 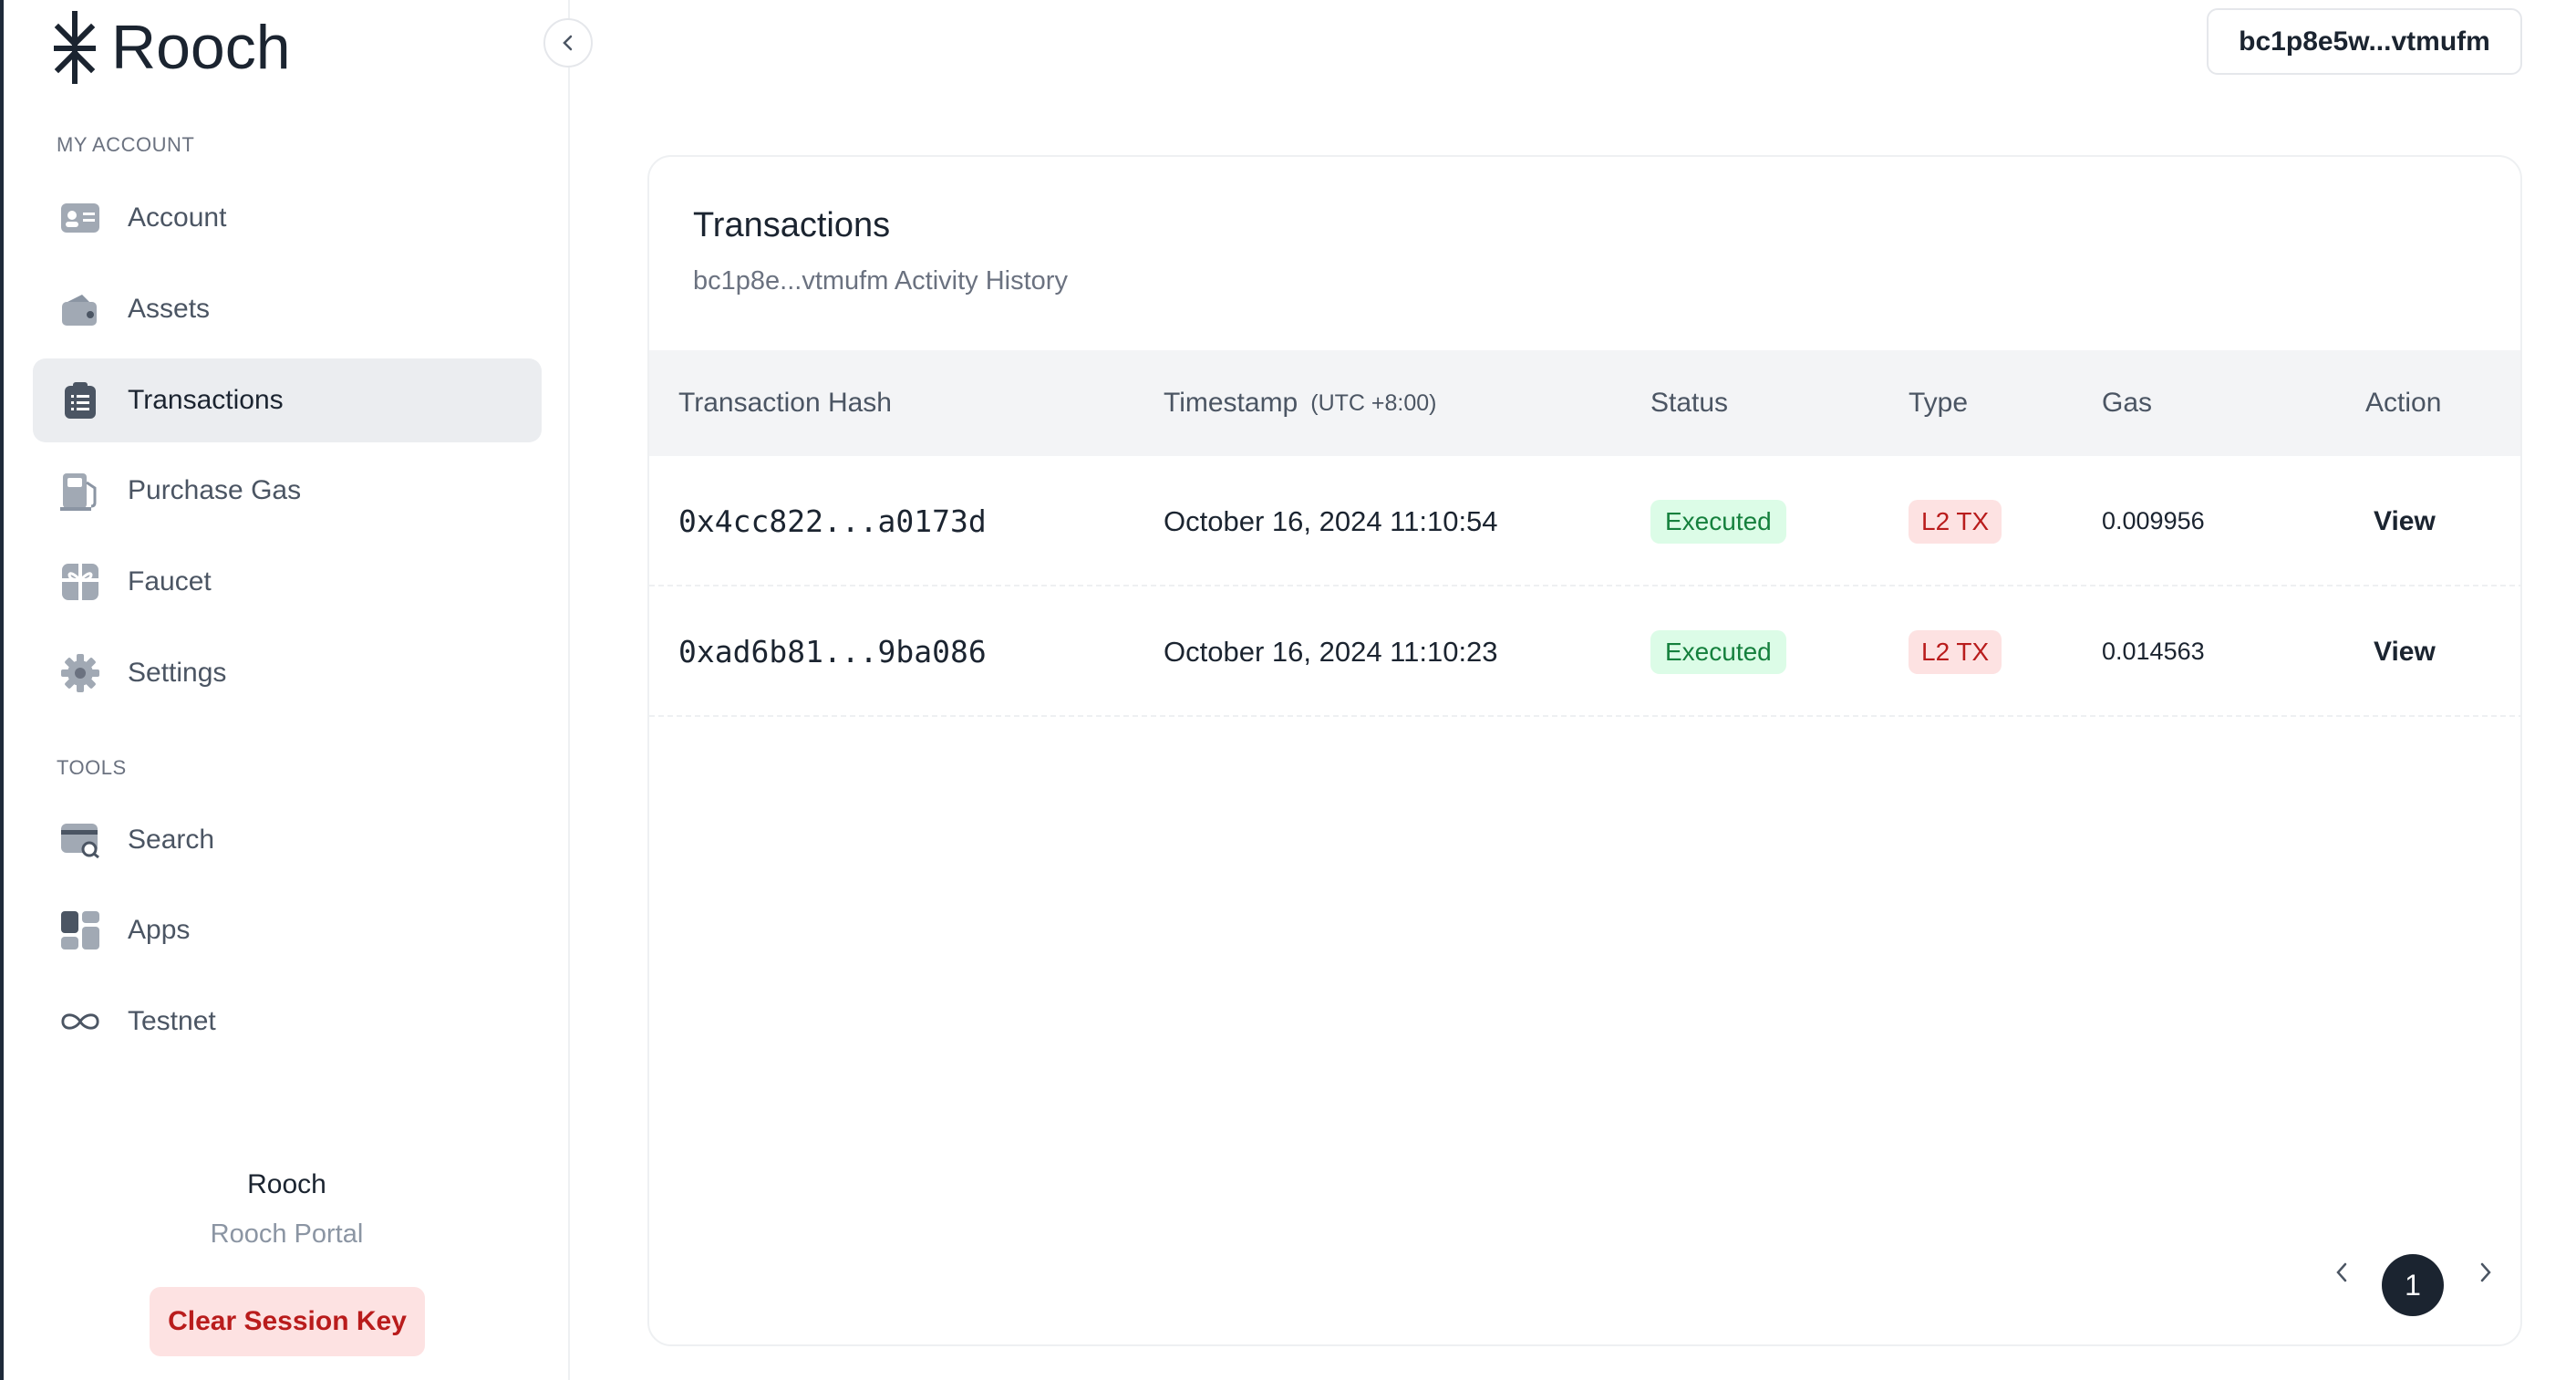 I want to click on sidebar-item-label: Testnet, so click(x=172, y=1021).